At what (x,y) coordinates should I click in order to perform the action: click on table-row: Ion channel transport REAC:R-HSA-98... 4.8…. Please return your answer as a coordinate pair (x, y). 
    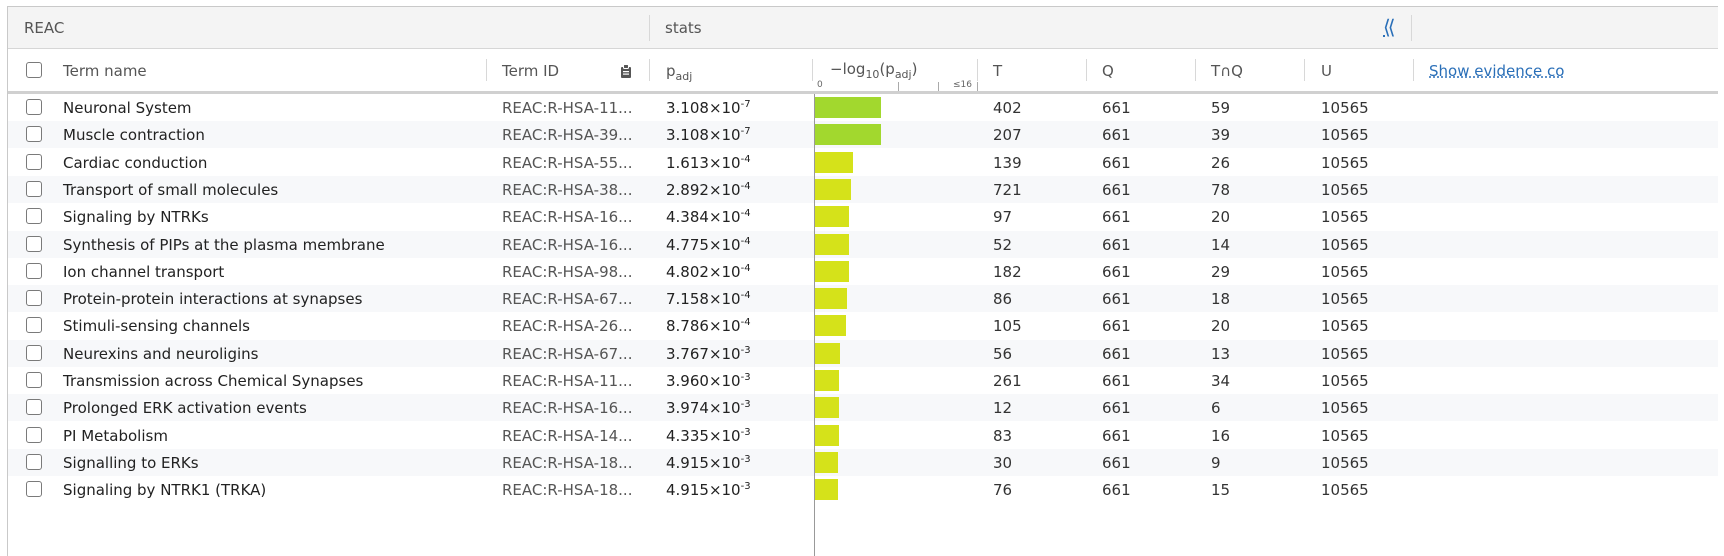
    Looking at the image, I should click on (863, 271).